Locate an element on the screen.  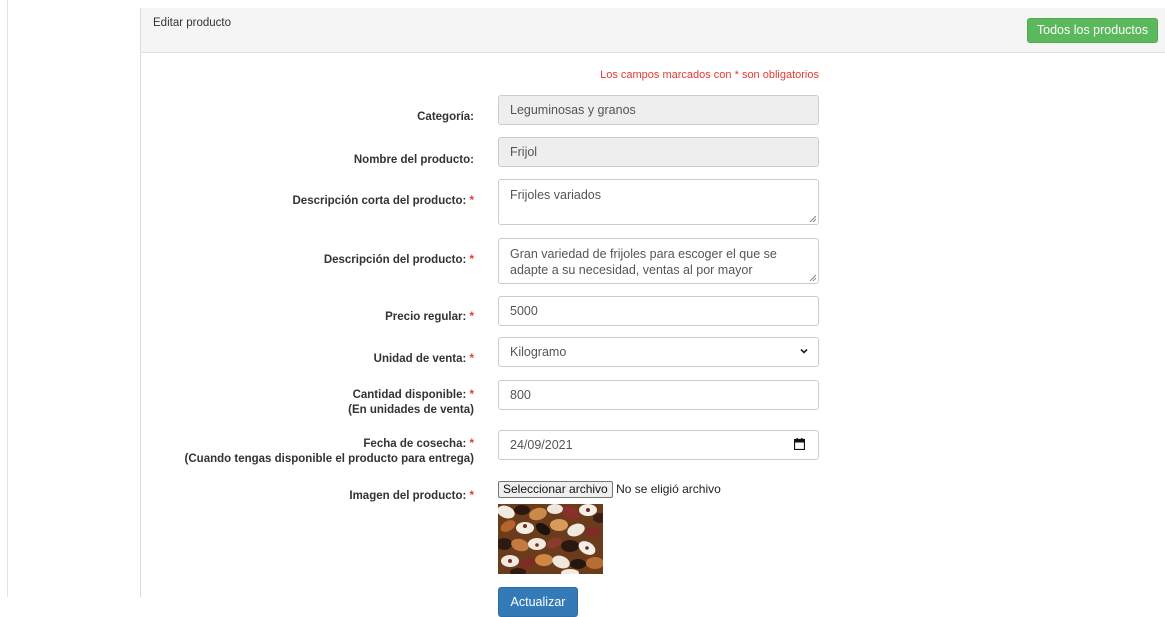
calendar-icon is located at coordinates (799, 444).